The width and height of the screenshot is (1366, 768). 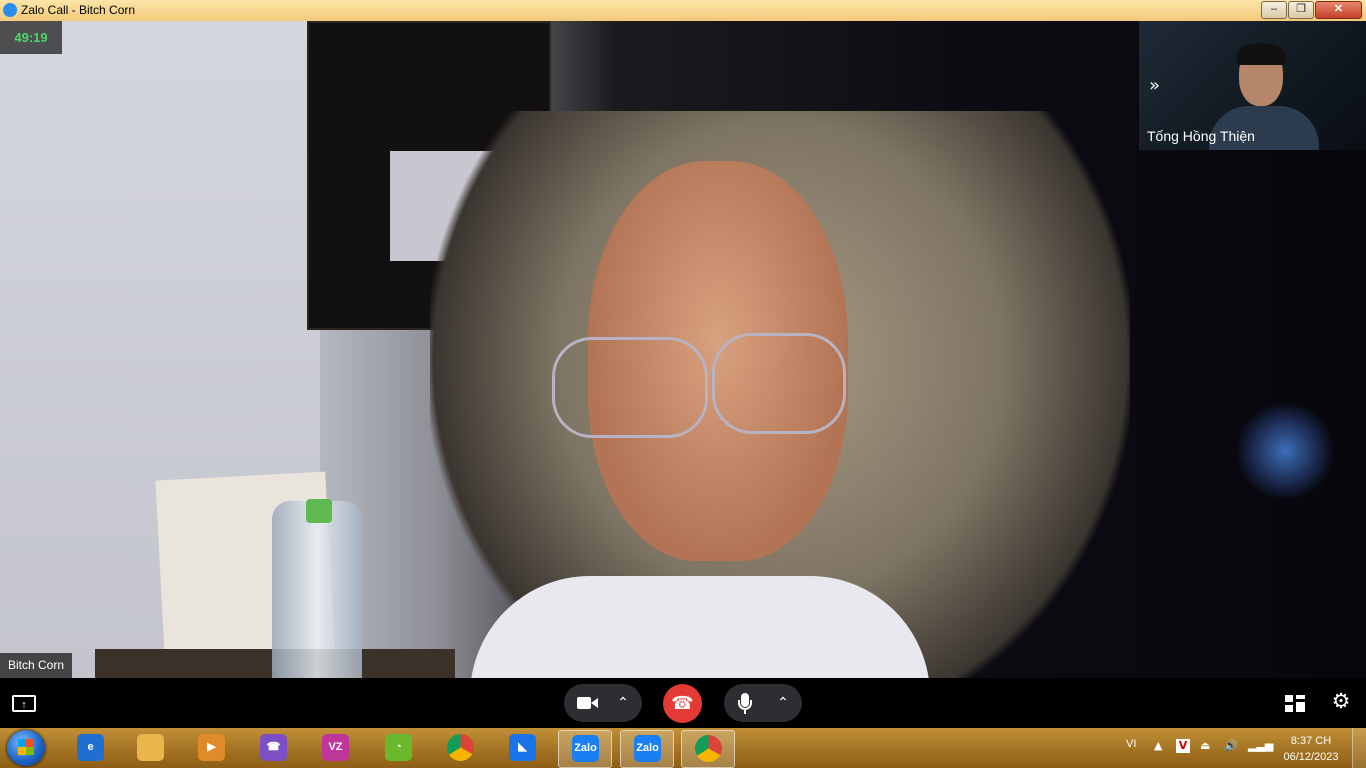 I want to click on mic-options-chevron-icon: ⌃, so click(x=783, y=703).